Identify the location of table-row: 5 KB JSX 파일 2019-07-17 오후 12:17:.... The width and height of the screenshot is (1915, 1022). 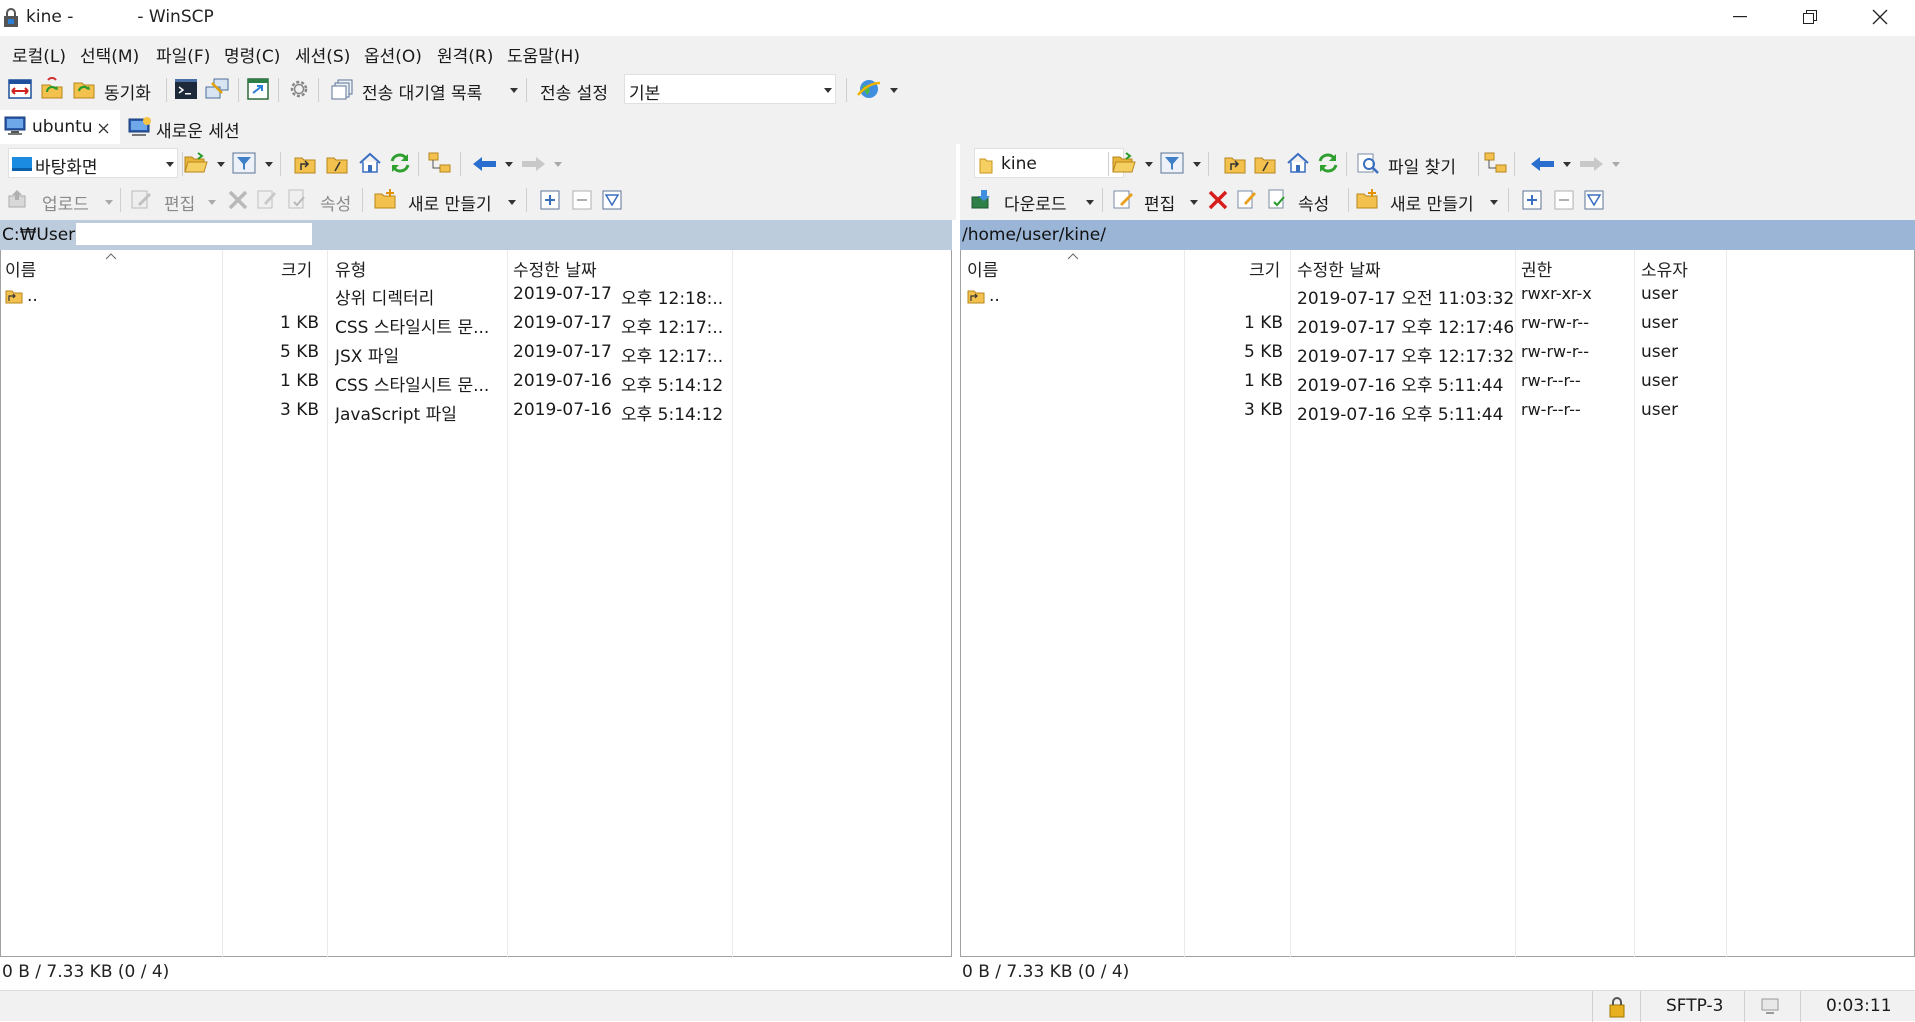
(476, 356).